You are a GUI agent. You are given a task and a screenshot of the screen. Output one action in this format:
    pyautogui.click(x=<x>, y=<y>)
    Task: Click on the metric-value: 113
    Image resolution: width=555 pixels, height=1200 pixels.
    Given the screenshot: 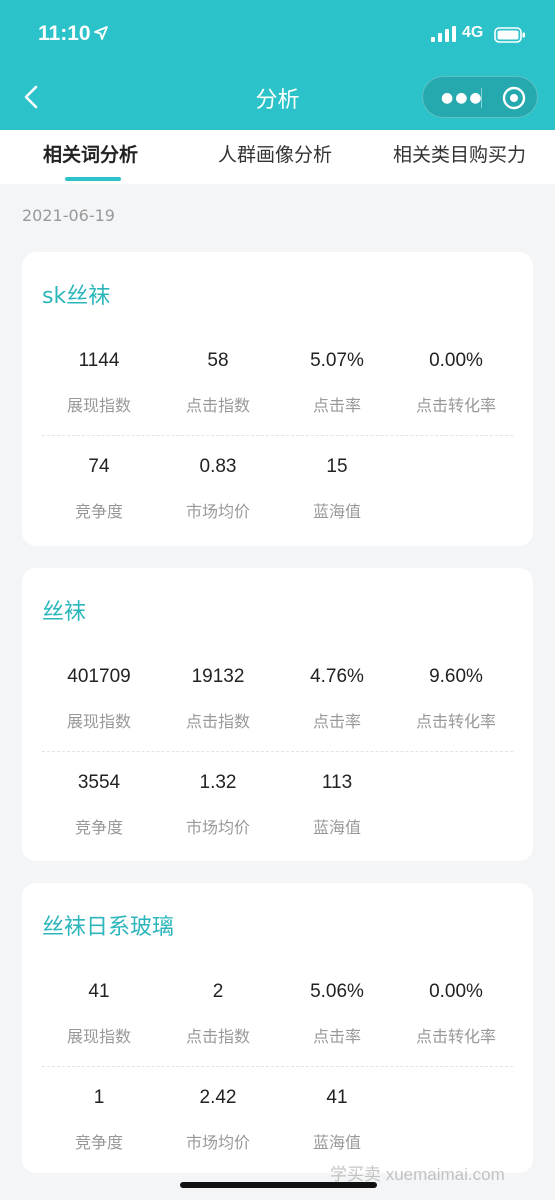 What is the action you would take?
    pyautogui.click(x=337, y=782)
    